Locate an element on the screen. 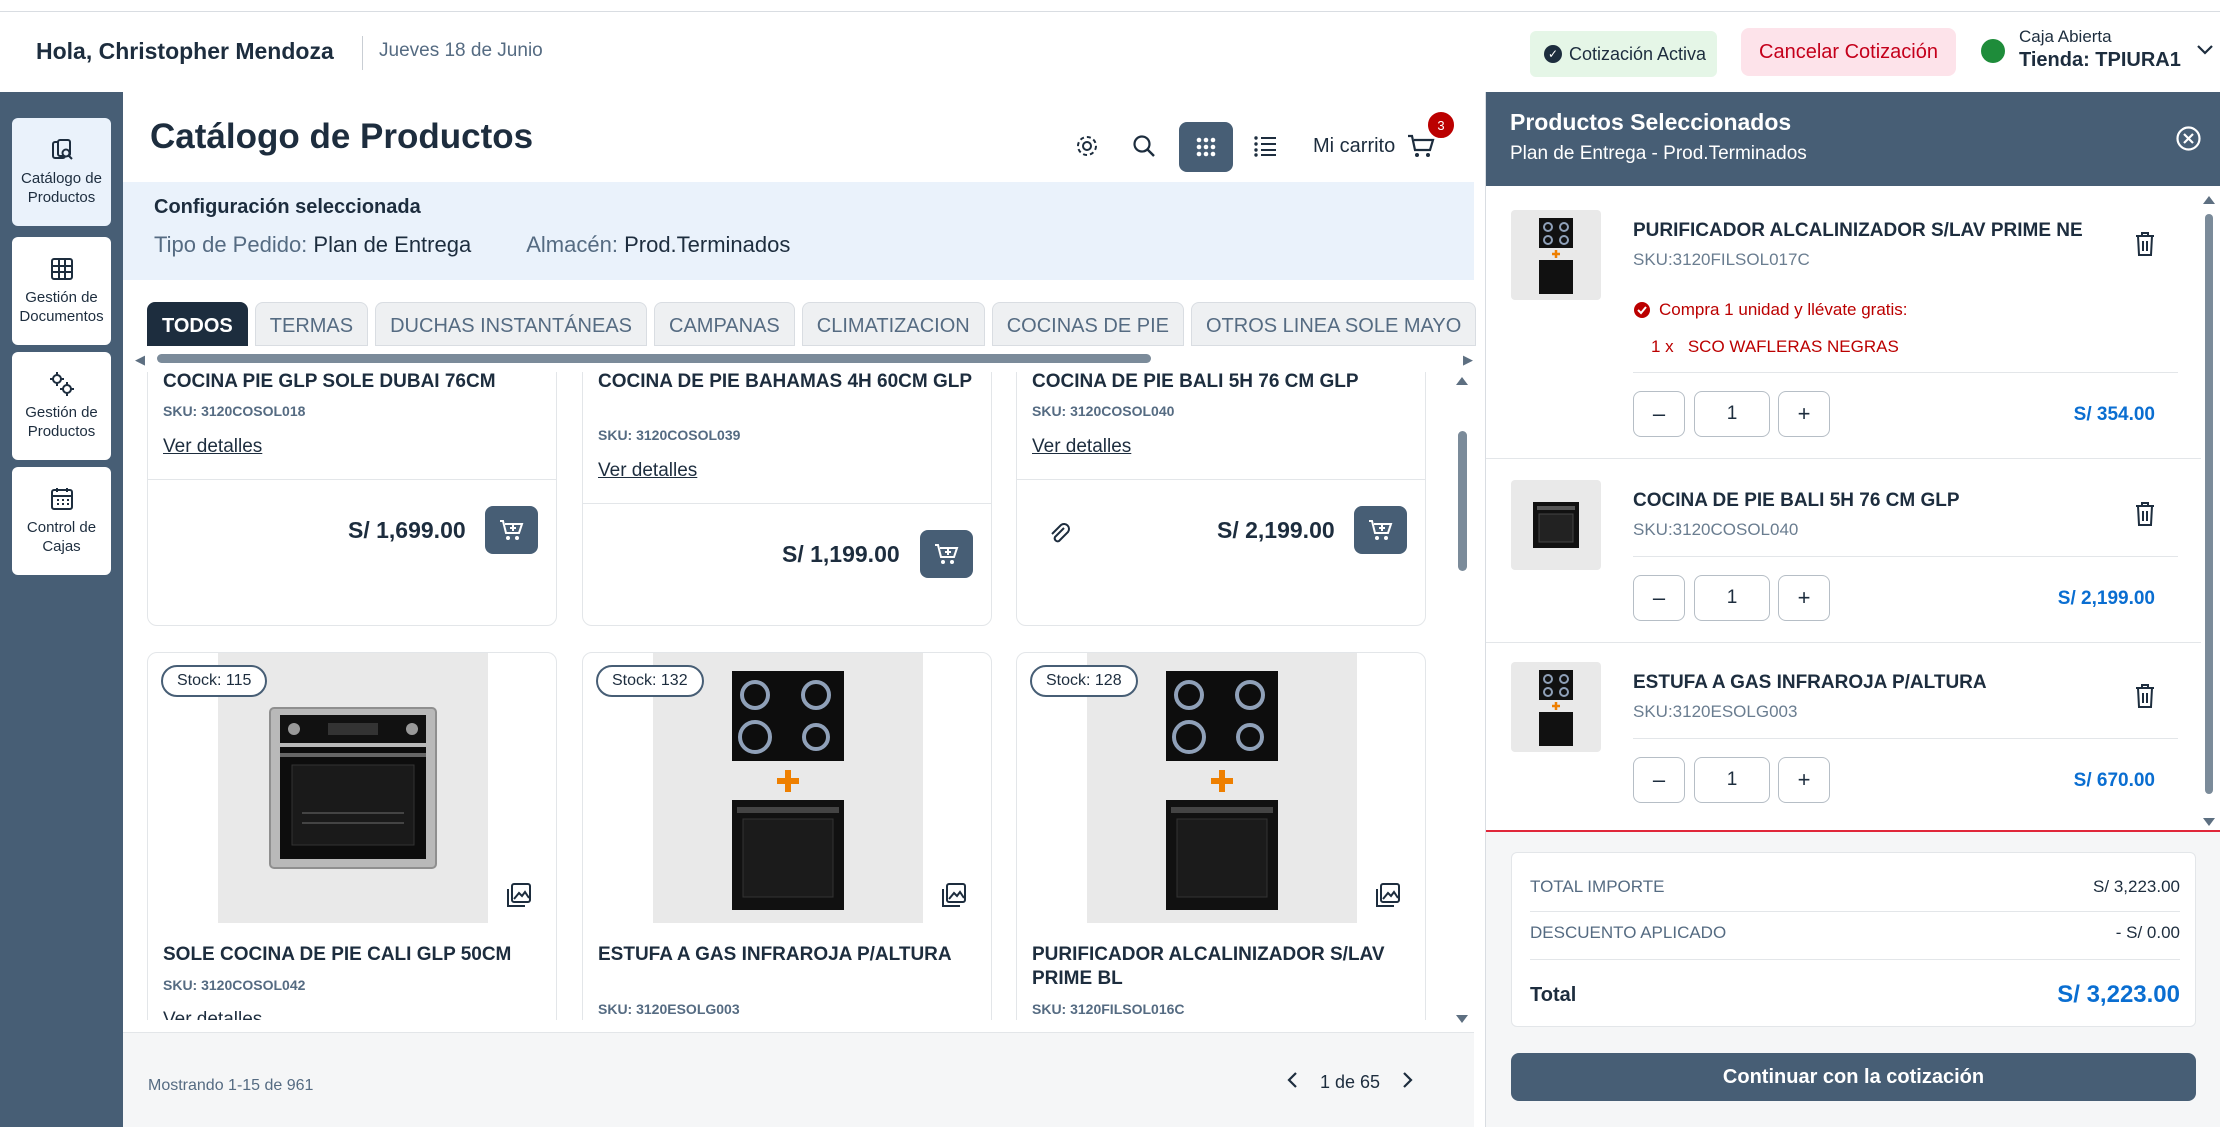  order-type-value: Plan de Entrega is located at coordinates (392, 244).